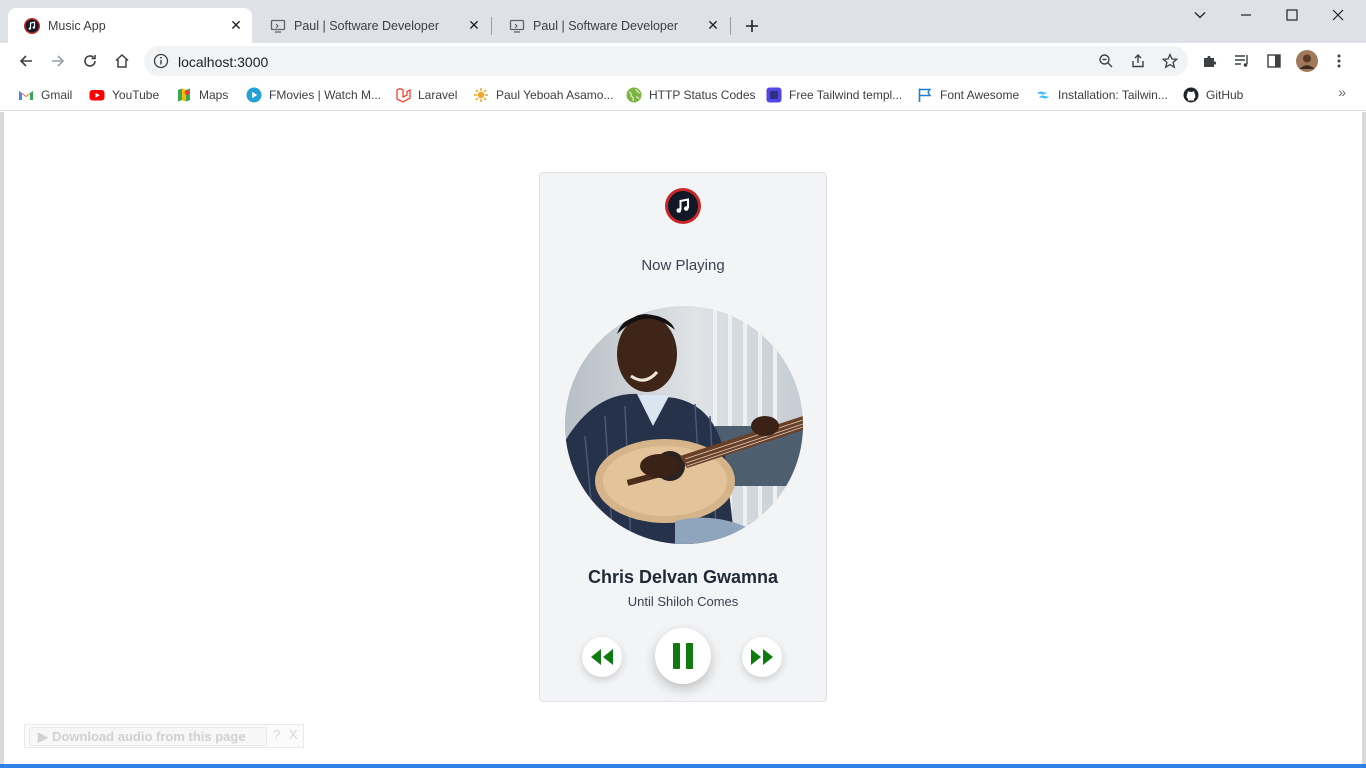  I want to click on maximize-icon, so click(1292, 15).